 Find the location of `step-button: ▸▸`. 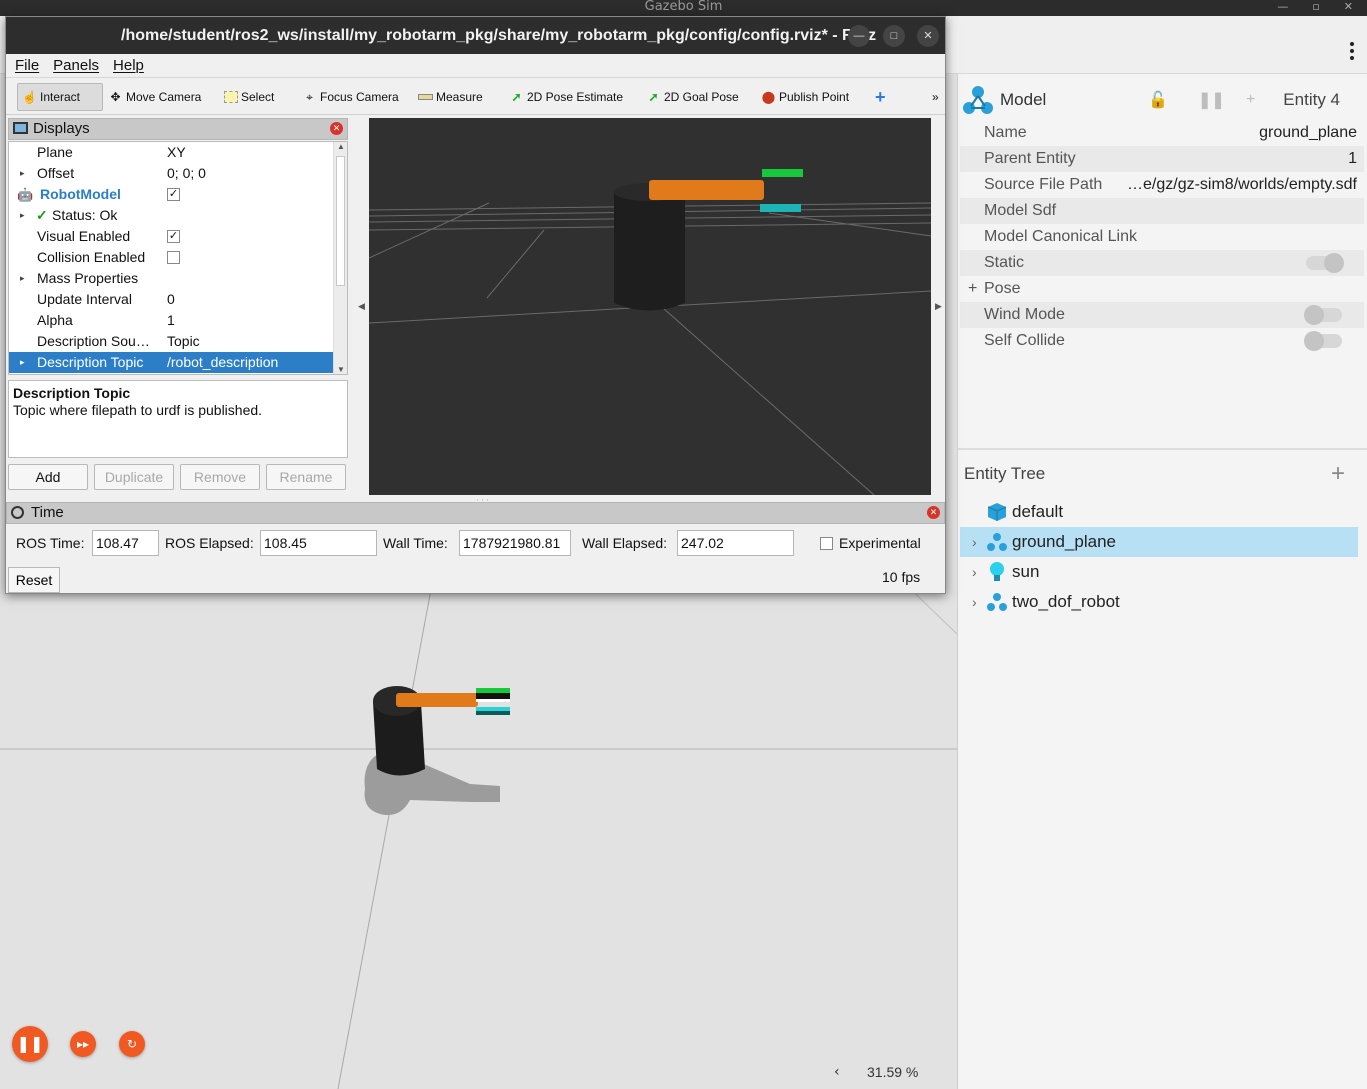

step-button: ▸▸ is located at coordinates (83, 1044).